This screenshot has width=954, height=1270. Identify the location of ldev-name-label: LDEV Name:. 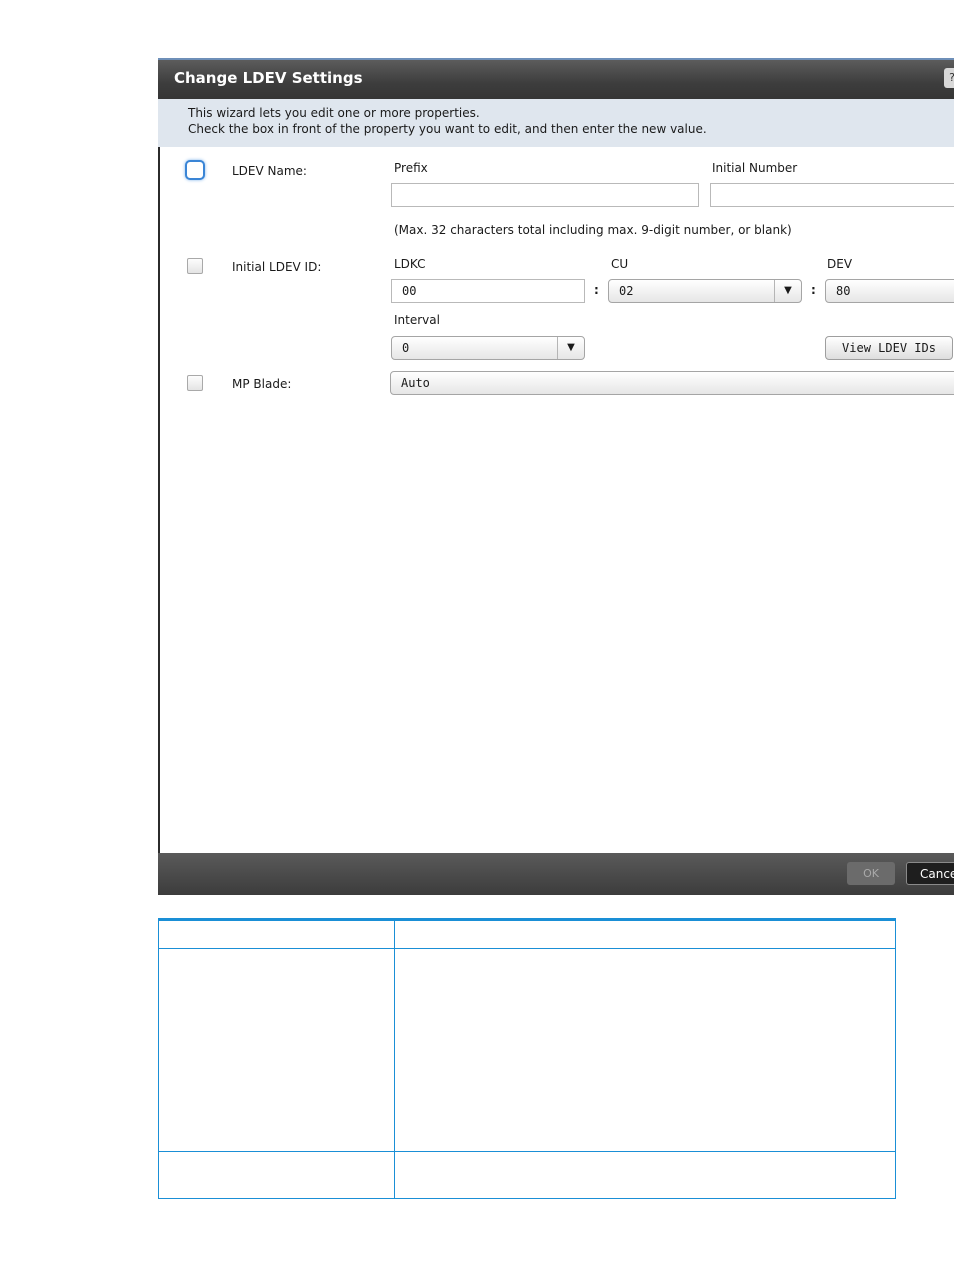
(269, 171).